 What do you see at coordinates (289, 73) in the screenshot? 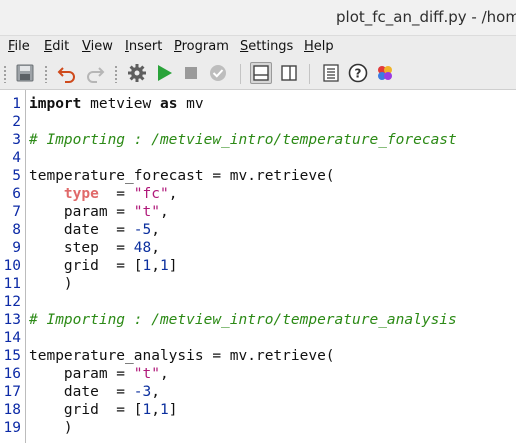
I see `split-vertical-icon` at bounding box center [289, 73].